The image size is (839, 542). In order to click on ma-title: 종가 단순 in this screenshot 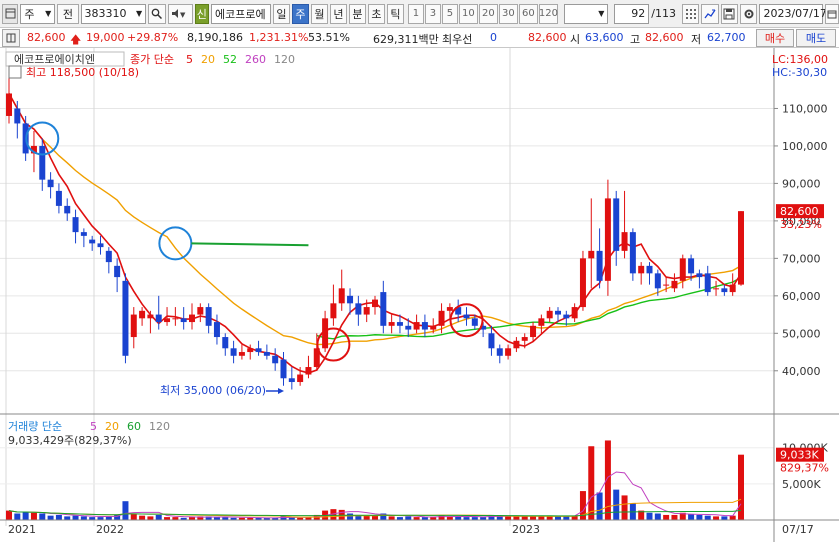, I will do `click(152, 59)`.